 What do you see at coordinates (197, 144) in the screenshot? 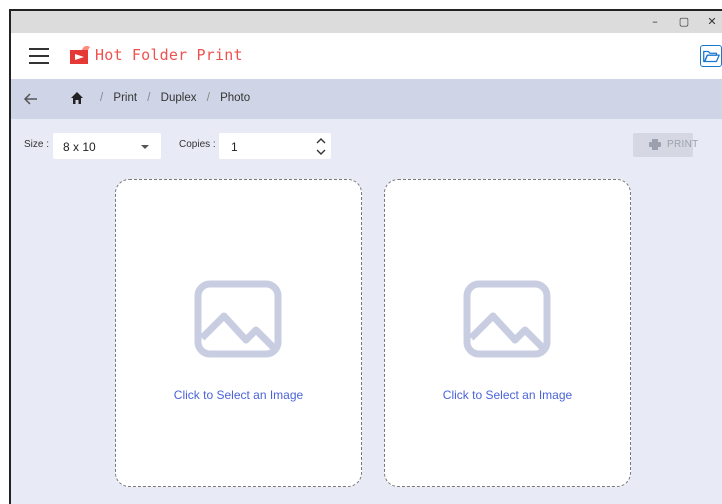
I see `copies-label: Copies :` at bounding box center [197, 144].